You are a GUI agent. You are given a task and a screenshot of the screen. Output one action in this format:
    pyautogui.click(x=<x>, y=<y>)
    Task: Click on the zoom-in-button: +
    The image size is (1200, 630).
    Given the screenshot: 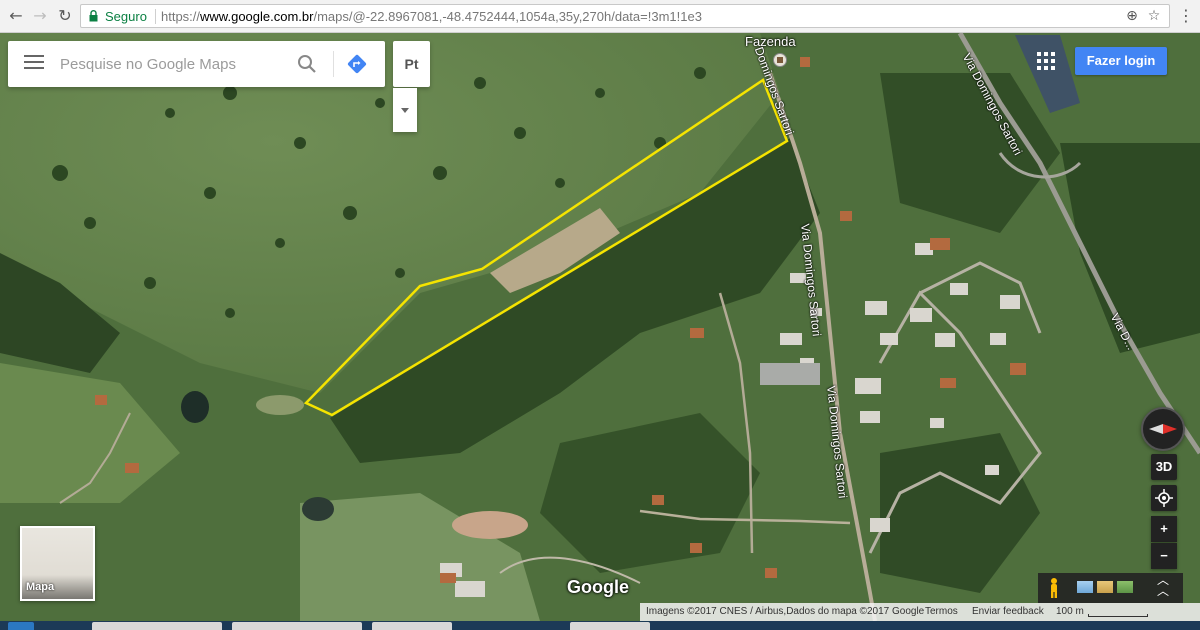 What is the action you would take?
    pyautogui.click(x=1164, y=529)
    